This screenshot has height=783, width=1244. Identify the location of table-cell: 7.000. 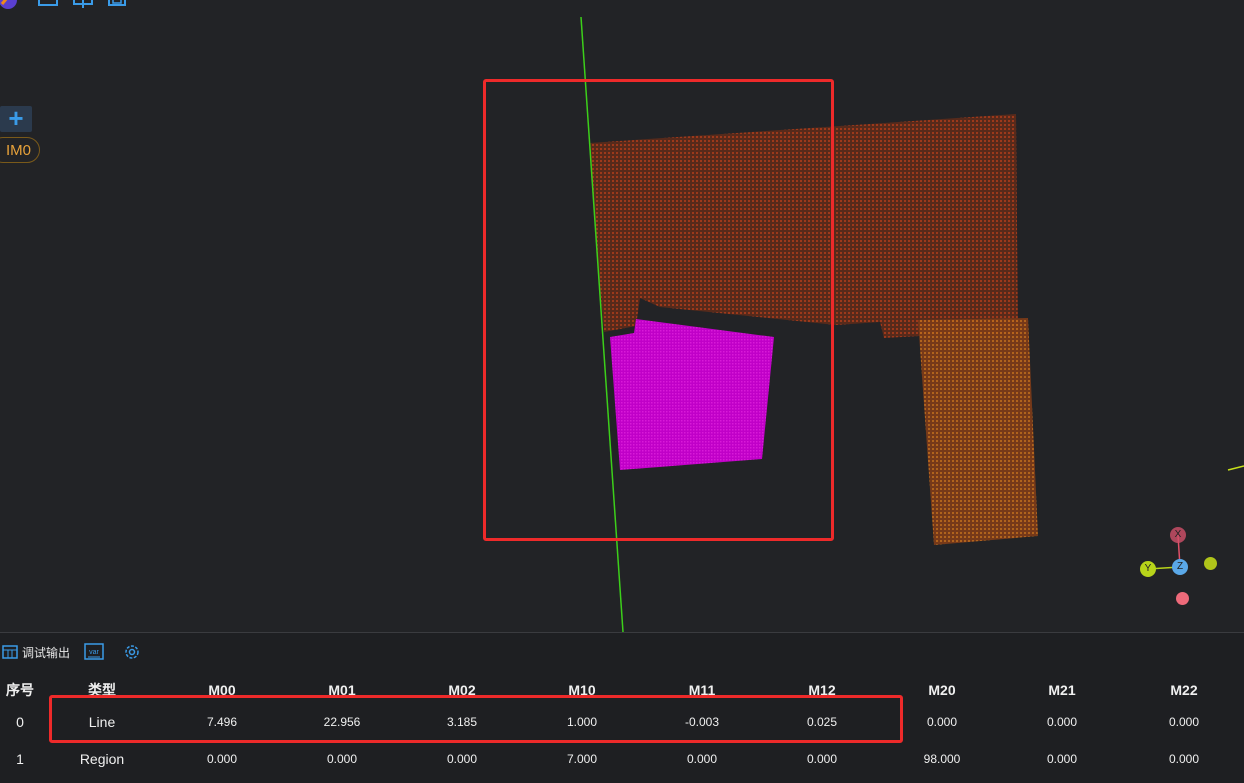
(582, 758).